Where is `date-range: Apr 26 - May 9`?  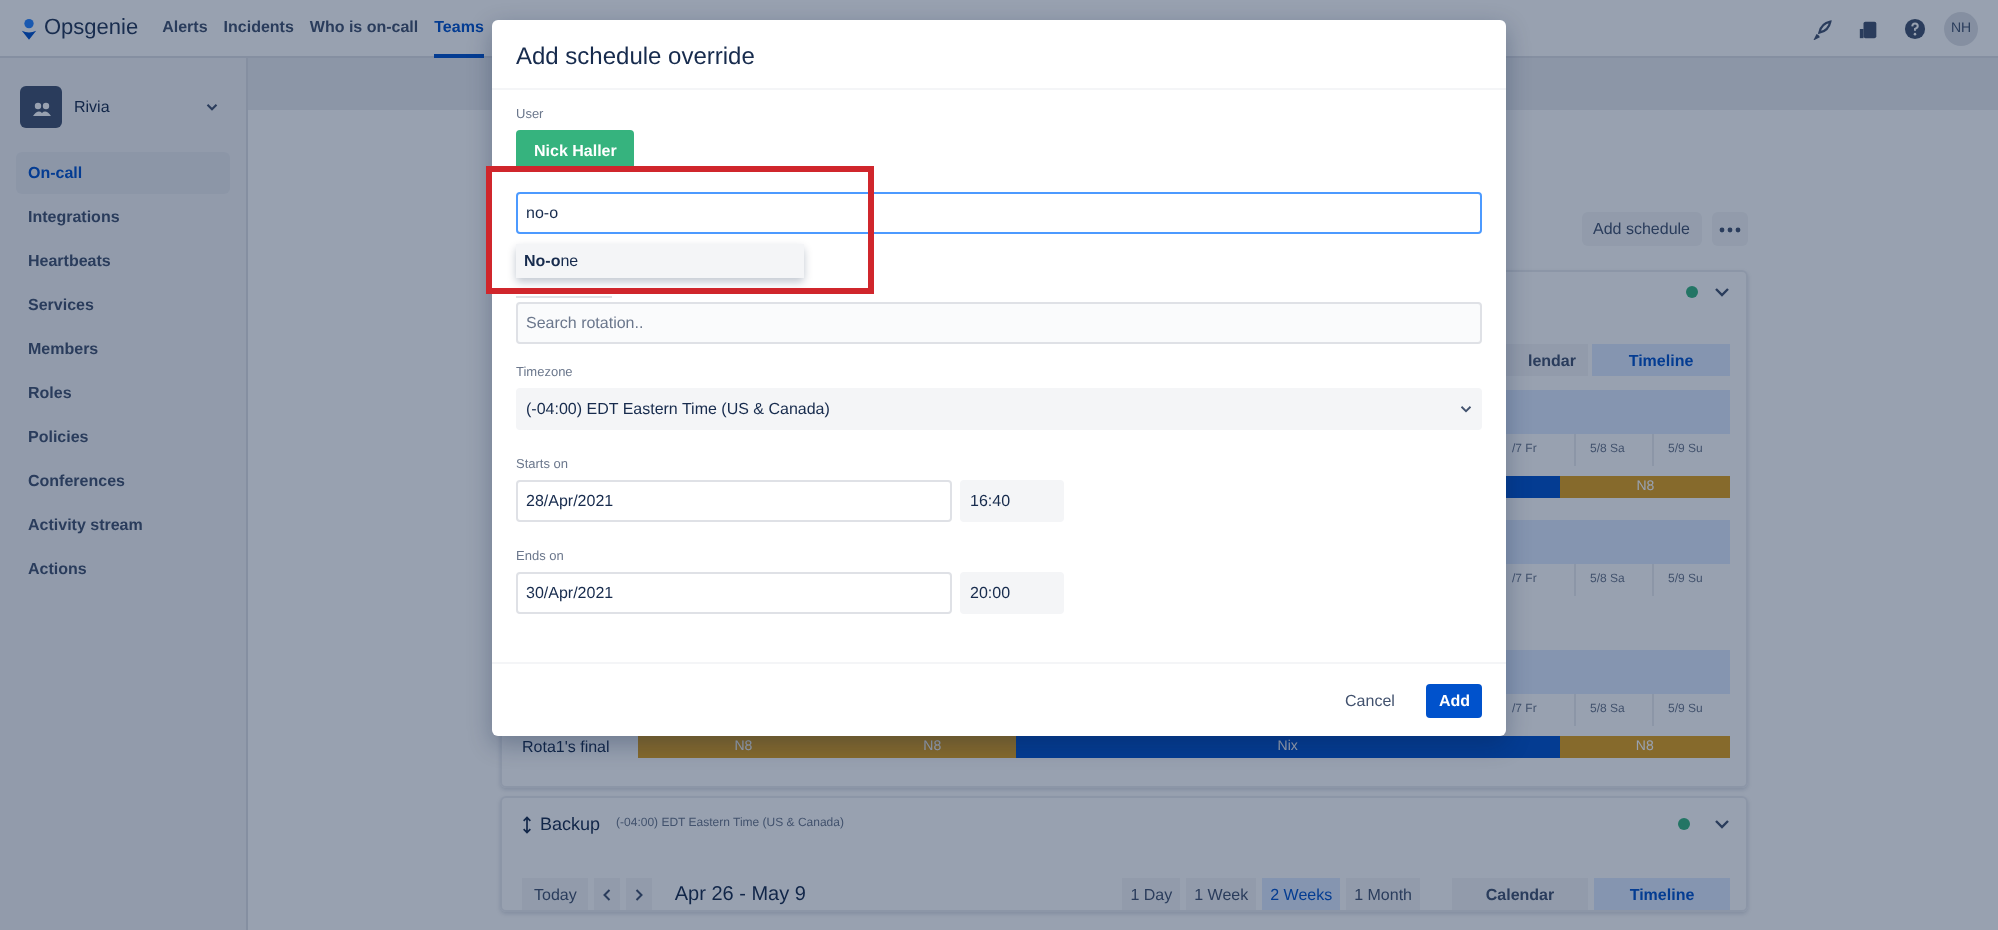 date-range: Apr 26 - May 9 is located at coordinates (740, 894).